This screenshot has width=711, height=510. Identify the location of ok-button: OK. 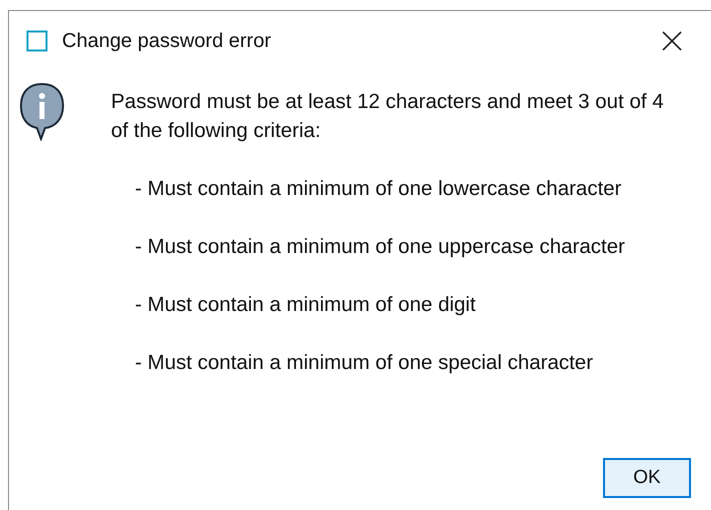
(647, 478).